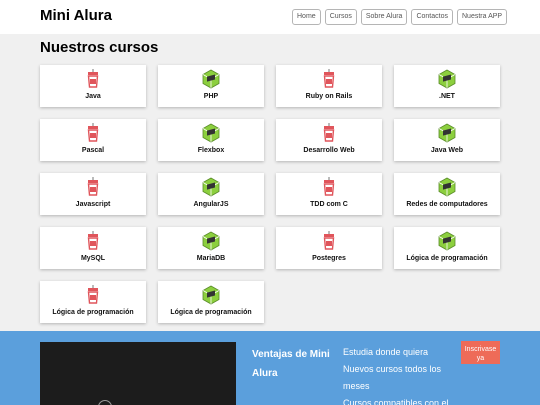 Image resolution: width=540 pixels, height=405 pixels. I want to click on course-label: Flexbox, so click(211, 150).